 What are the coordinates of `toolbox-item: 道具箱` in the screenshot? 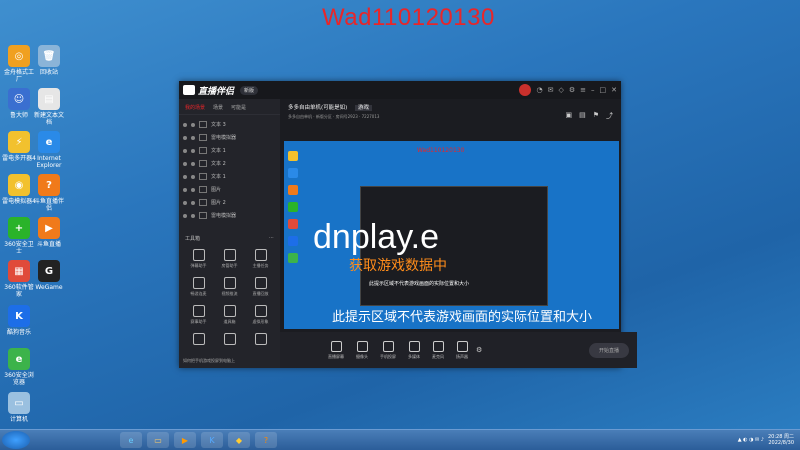 It's located at (229, 315).